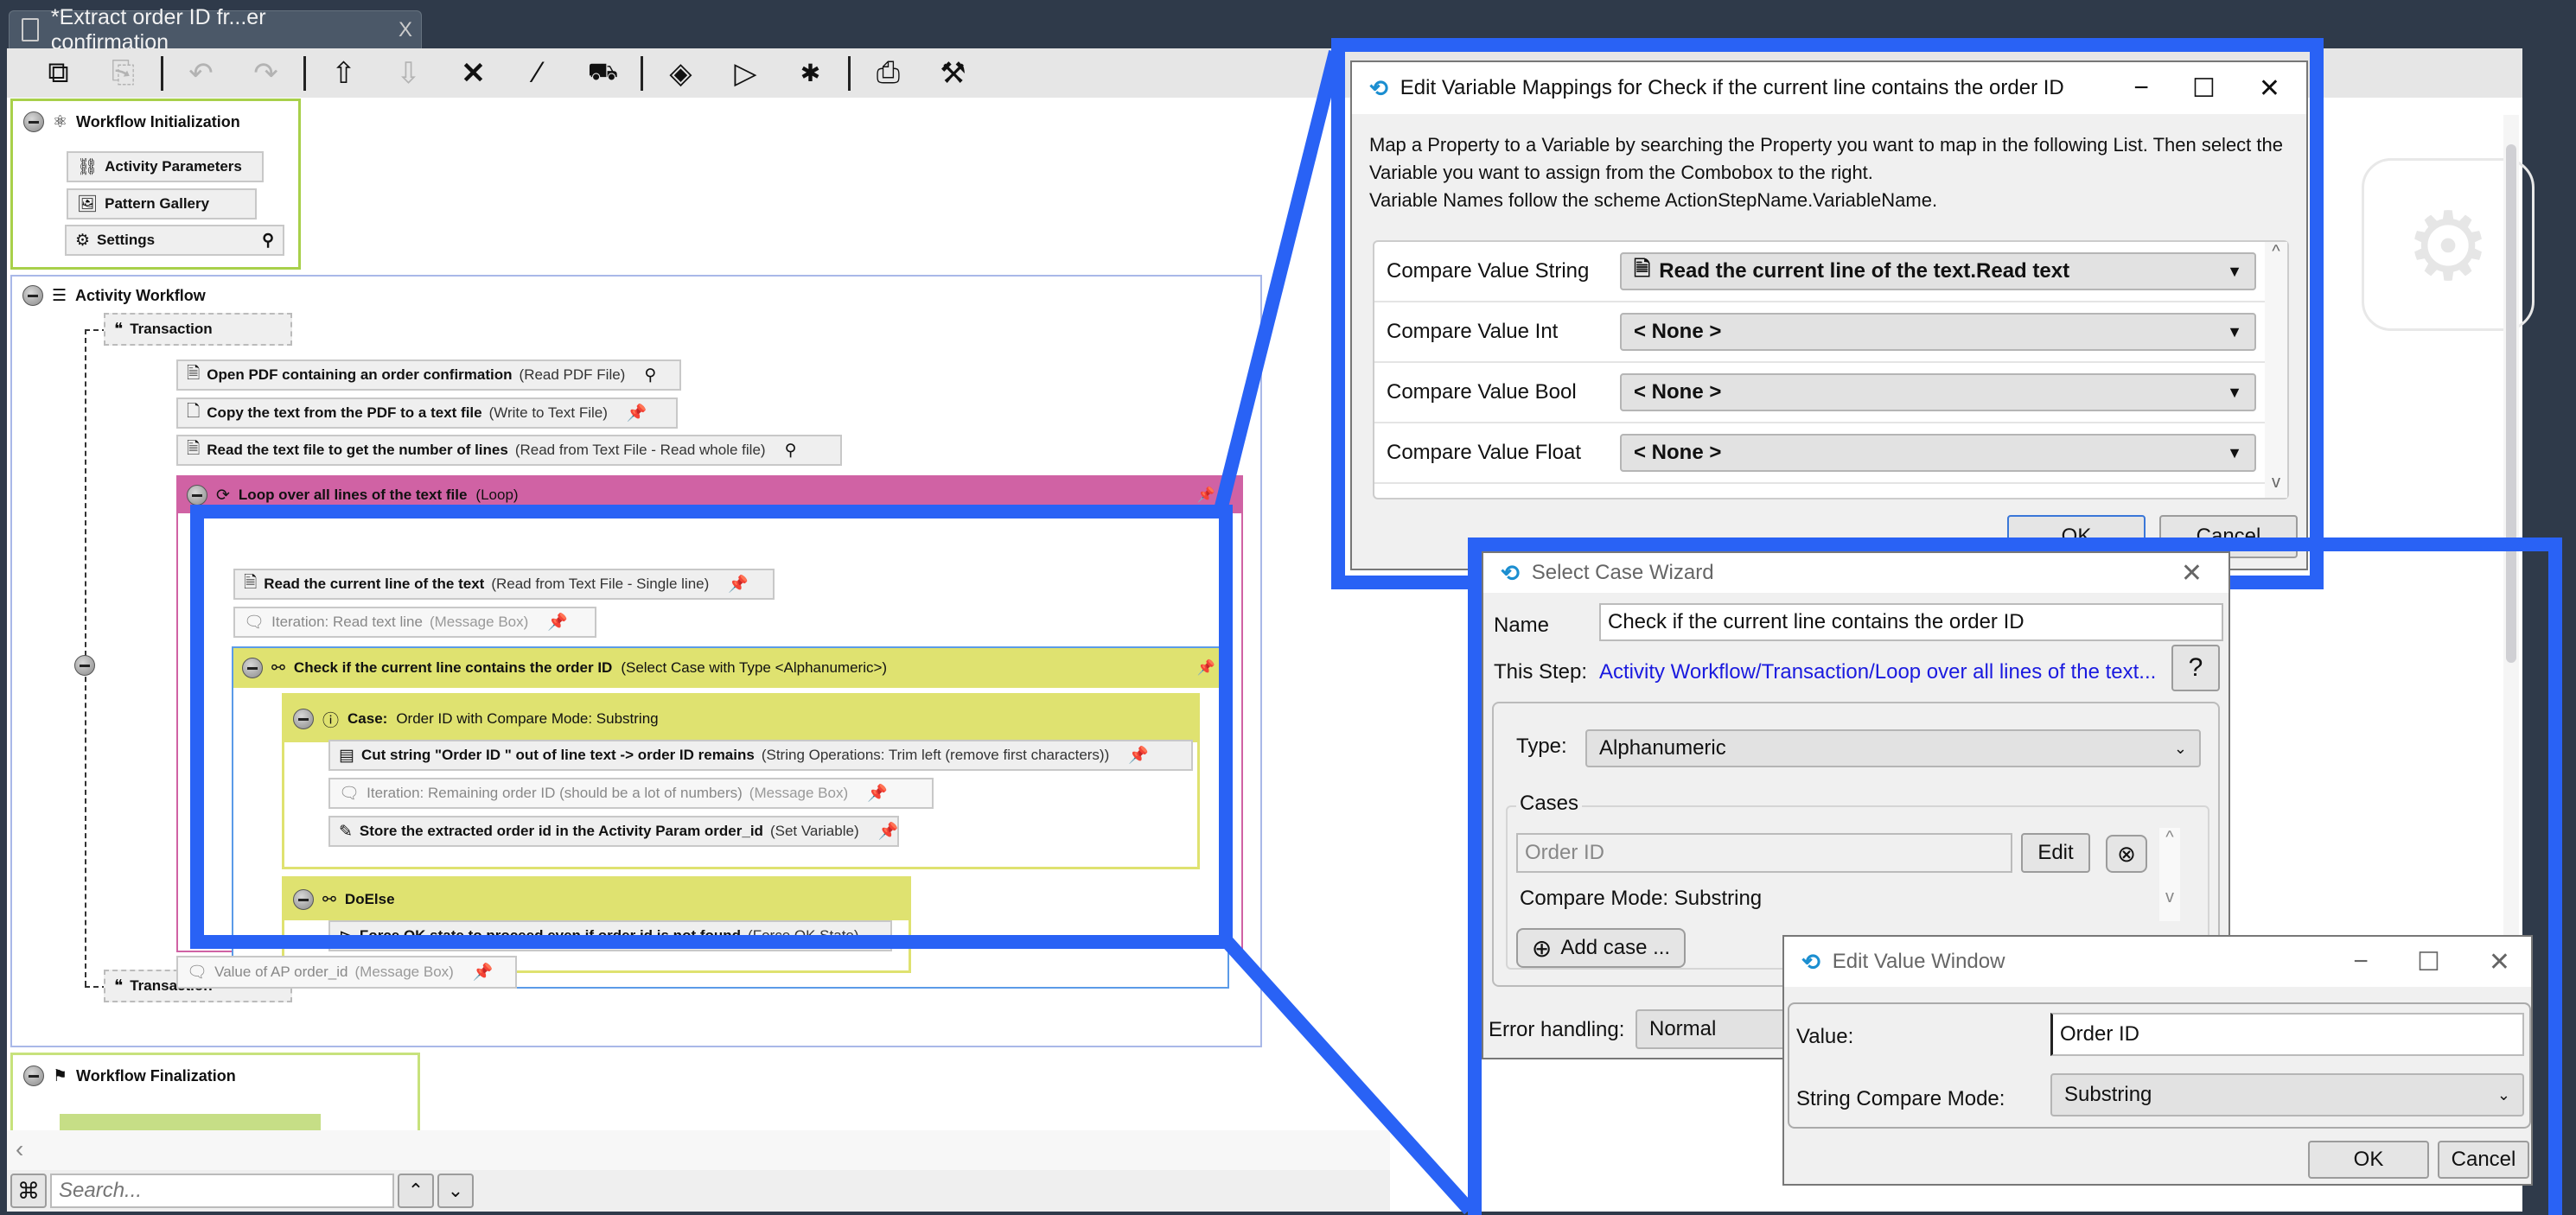 The width and height of the screenshot is (2576, 1215). What do you see at coordinates (2169, 874) in the screenshot?
I see `cases-scrollbar: ^ v` at bounding box center [2169, 874].